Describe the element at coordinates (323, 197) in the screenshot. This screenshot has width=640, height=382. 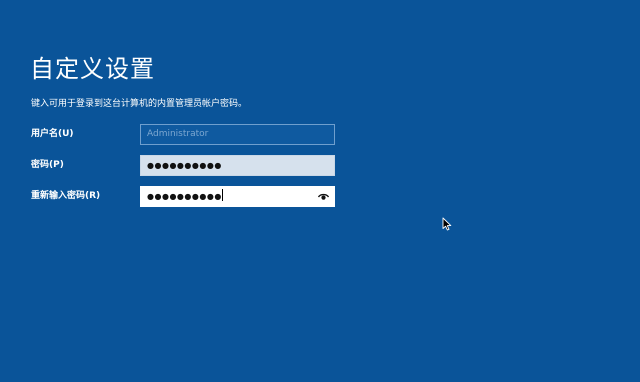
I see `eye-icon` at that location.